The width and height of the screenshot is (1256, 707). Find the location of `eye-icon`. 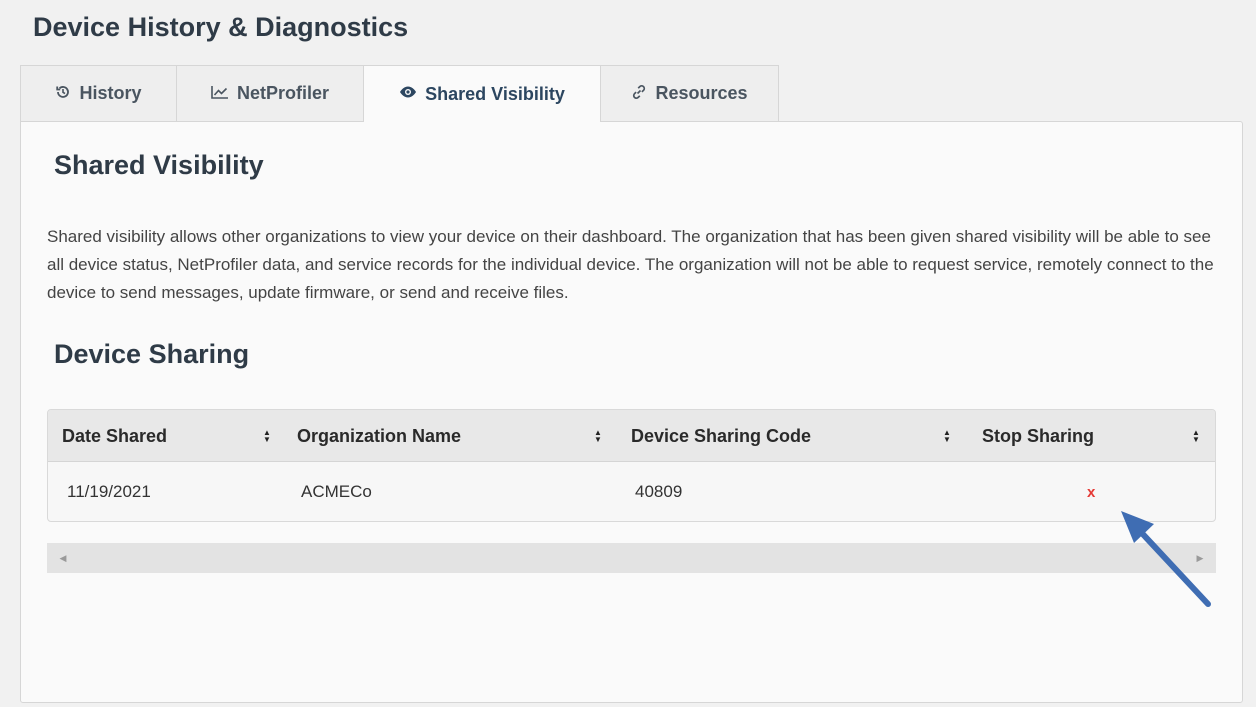

eye-icon is located at coordinates (408, 94).